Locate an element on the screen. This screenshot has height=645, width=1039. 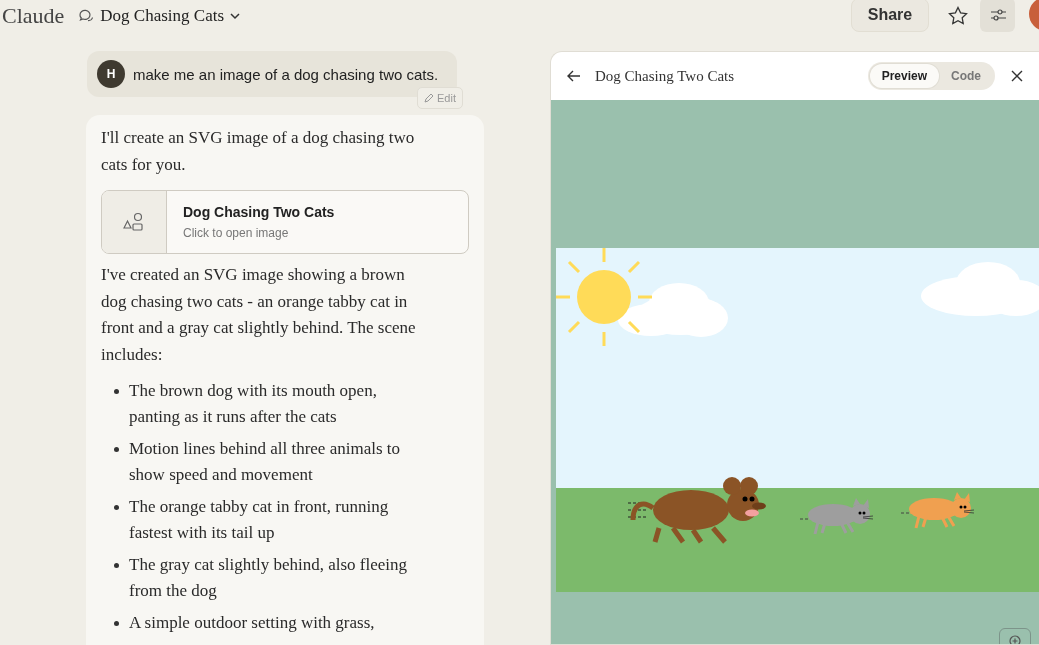
share-button: Share is located at coordinates (890, 16).